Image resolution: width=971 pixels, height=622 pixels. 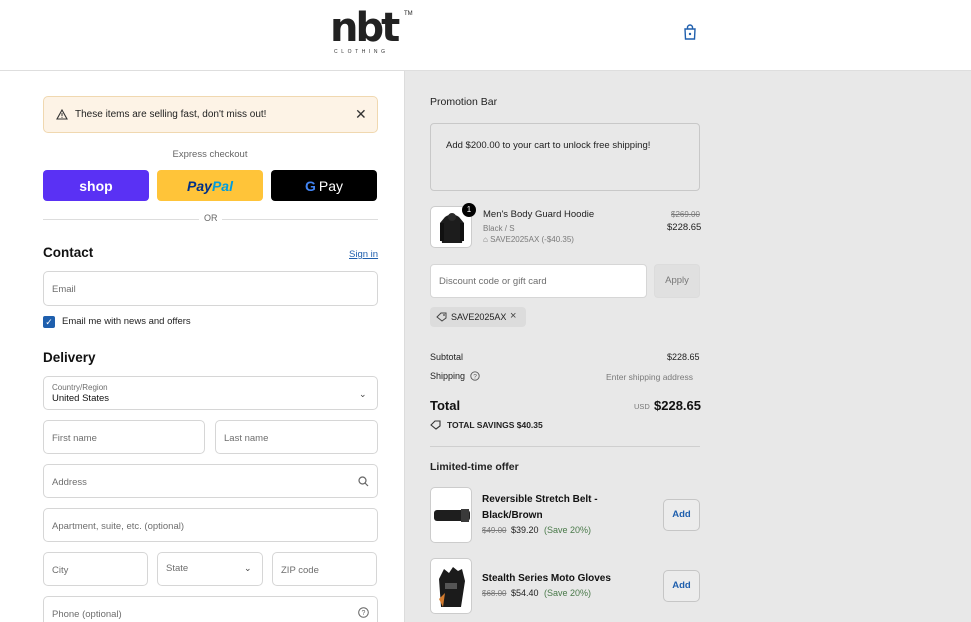 I want to click on item-variant: Black / S, so click(x=499, y=228).